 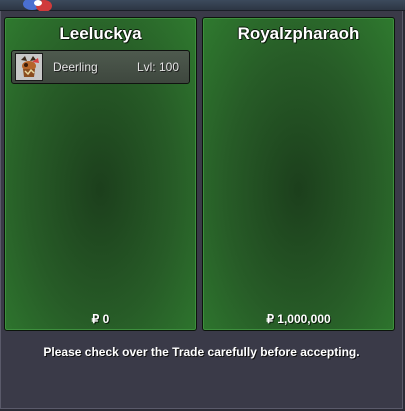 What do you see at coordinates (100, 319) in the screenshot?
I see `left-money-offer: ₽ 0` at bounding box center [100, 319].